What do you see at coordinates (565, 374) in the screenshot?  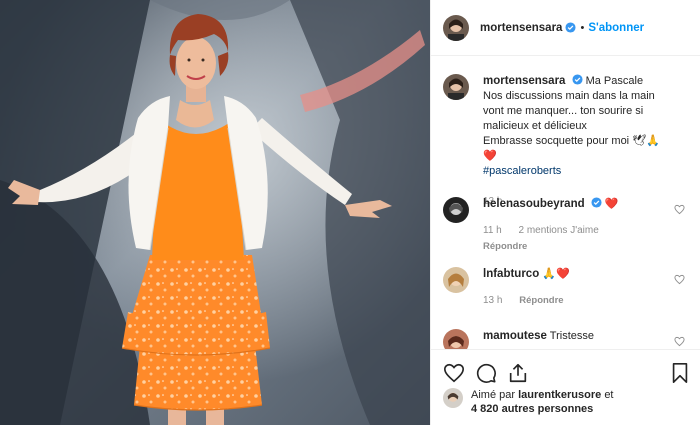 I see `action-icons` at bounding box center [565, 374].